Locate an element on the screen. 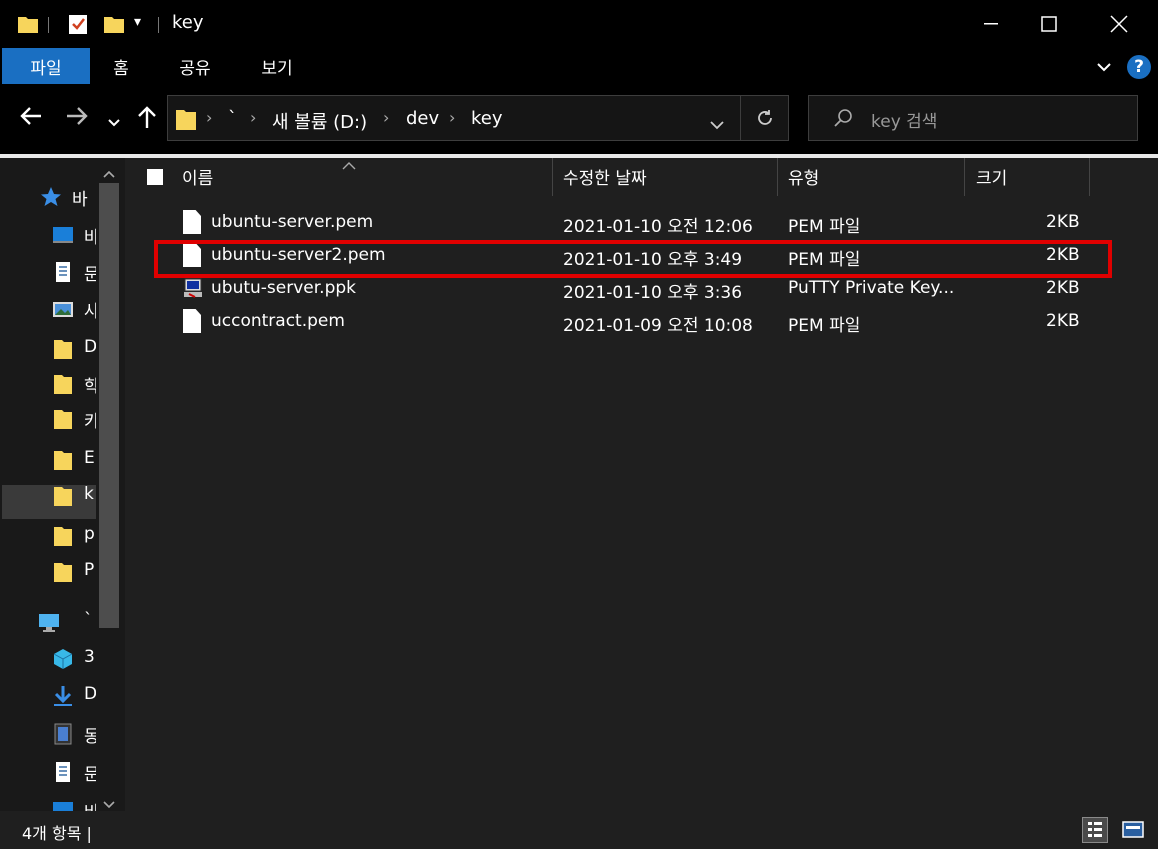 This screenshot has height=849, width=1158. sidebar-item: 3 is located at coordinates (48, 659).